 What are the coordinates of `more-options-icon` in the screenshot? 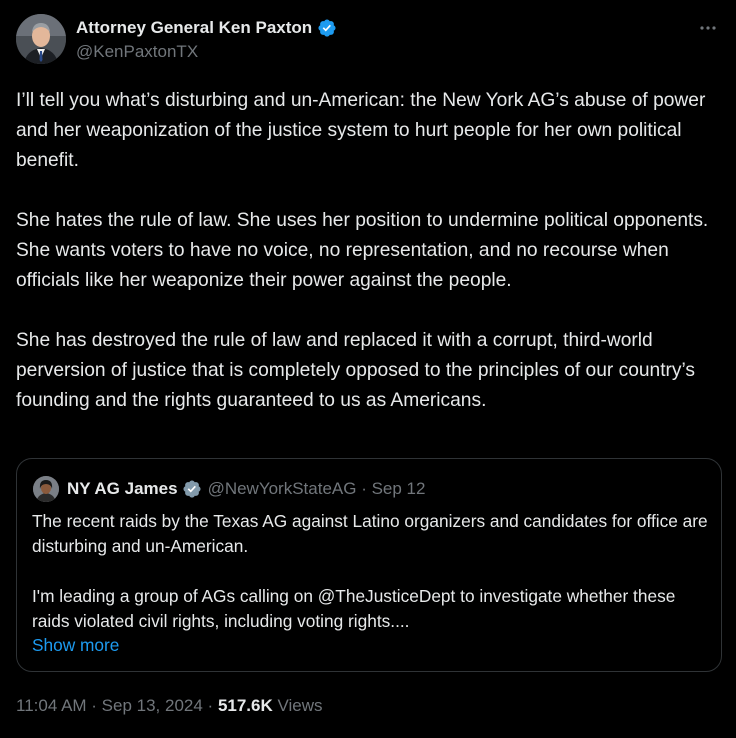 It's located at (708, 28).